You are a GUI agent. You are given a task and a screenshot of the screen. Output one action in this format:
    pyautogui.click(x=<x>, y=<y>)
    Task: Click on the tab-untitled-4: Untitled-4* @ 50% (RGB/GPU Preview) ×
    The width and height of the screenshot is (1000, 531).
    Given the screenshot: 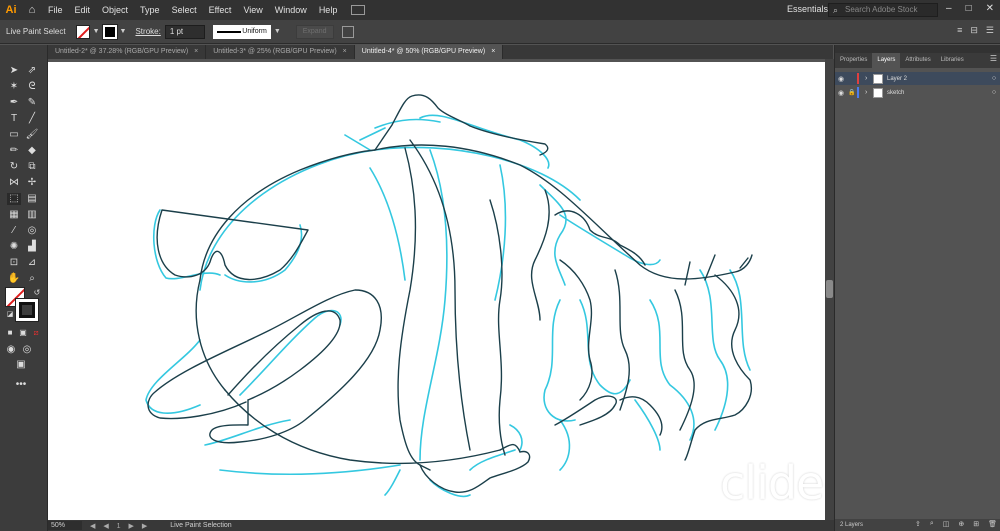 What is the action you would take?
    pyautogui.click(x=429, y=52)
    